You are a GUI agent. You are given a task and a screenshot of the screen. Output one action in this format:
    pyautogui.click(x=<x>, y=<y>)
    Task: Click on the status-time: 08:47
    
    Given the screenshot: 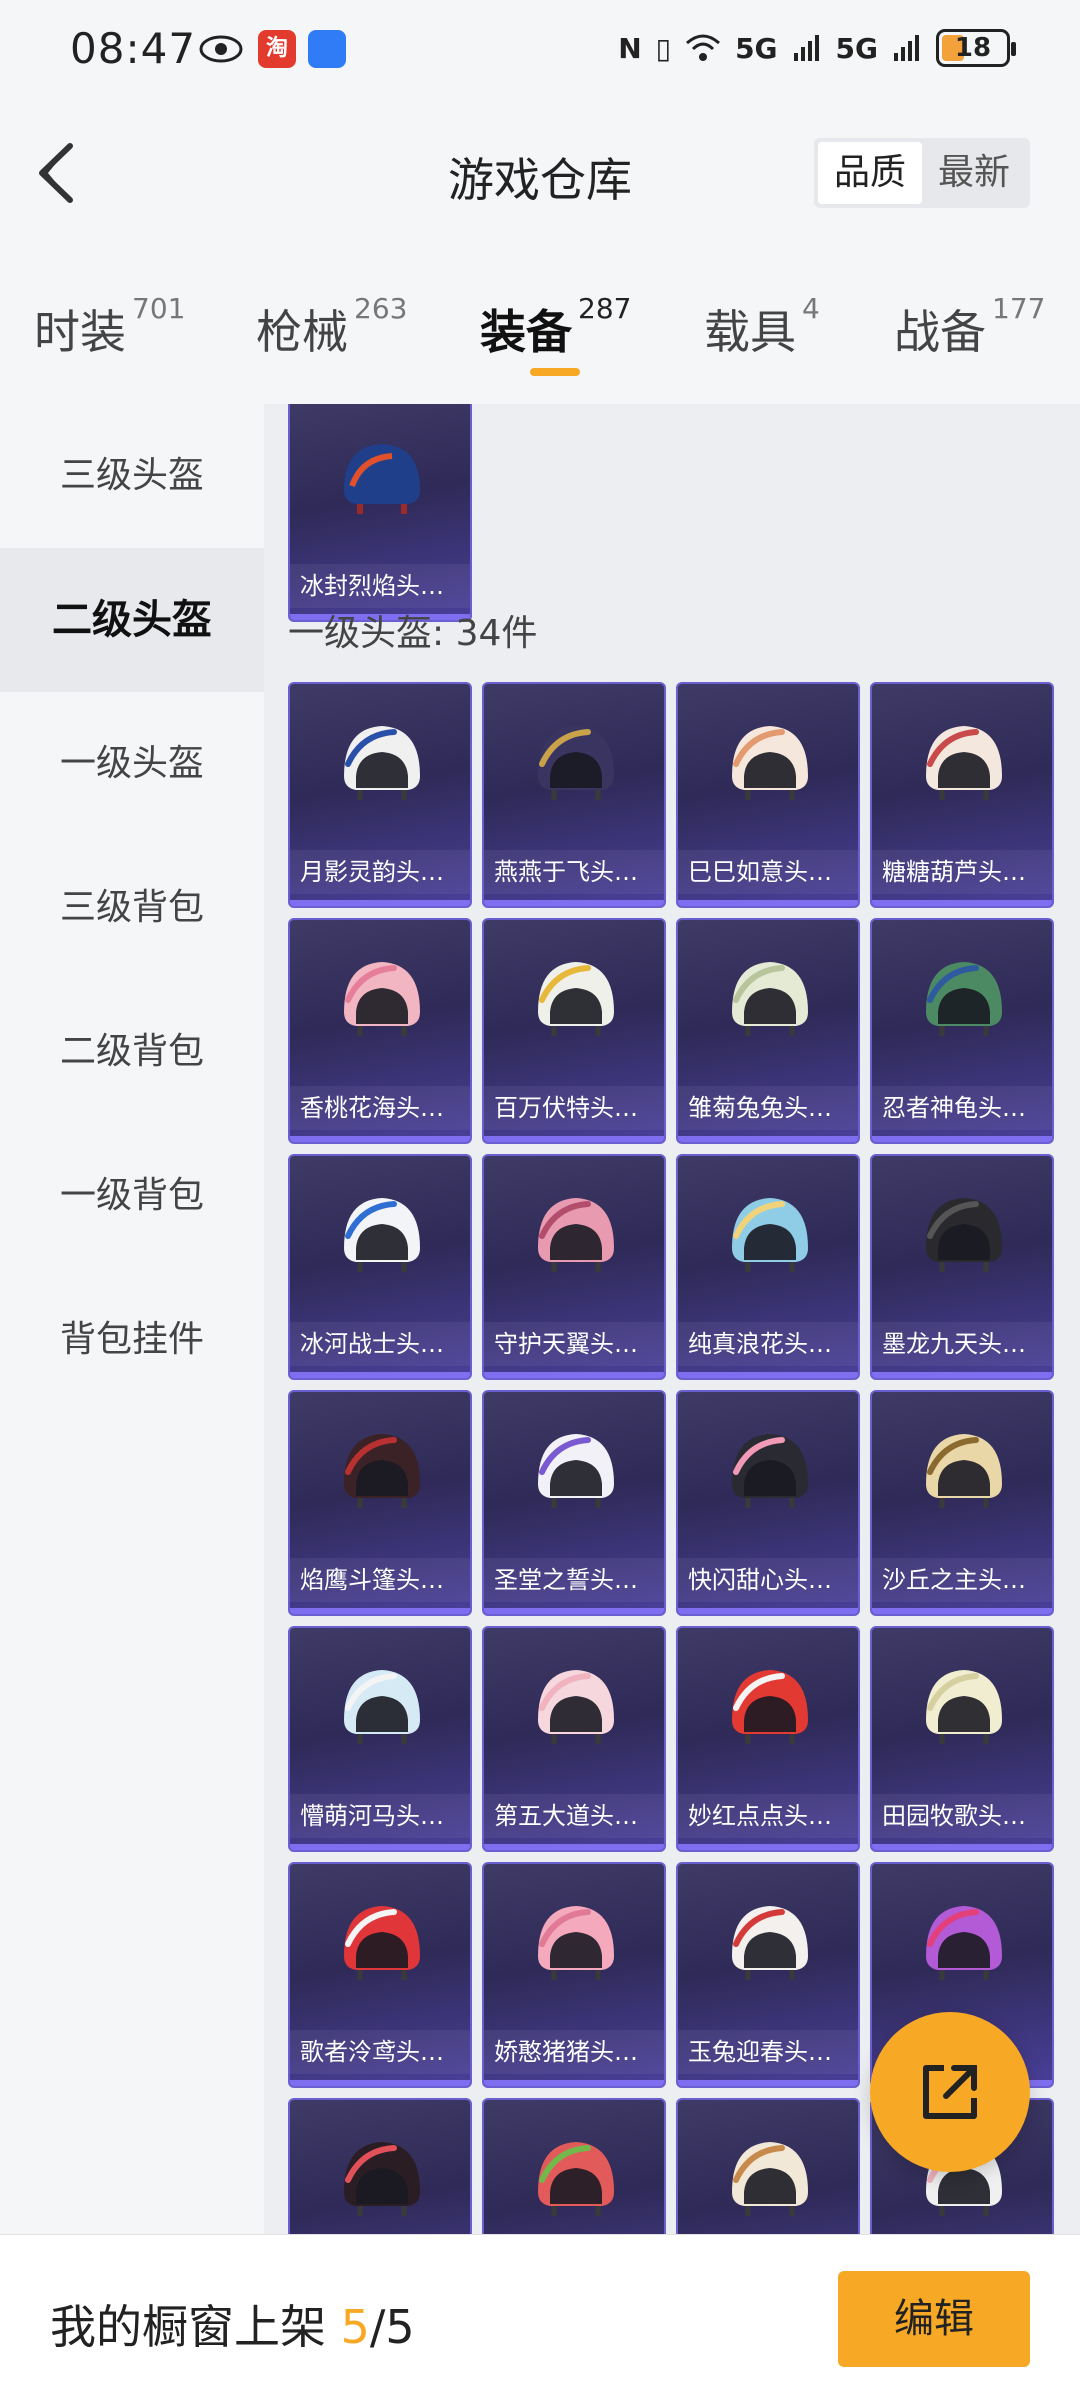 What is the action you would take?
    pyautogui.click(x=133, y=48)
    